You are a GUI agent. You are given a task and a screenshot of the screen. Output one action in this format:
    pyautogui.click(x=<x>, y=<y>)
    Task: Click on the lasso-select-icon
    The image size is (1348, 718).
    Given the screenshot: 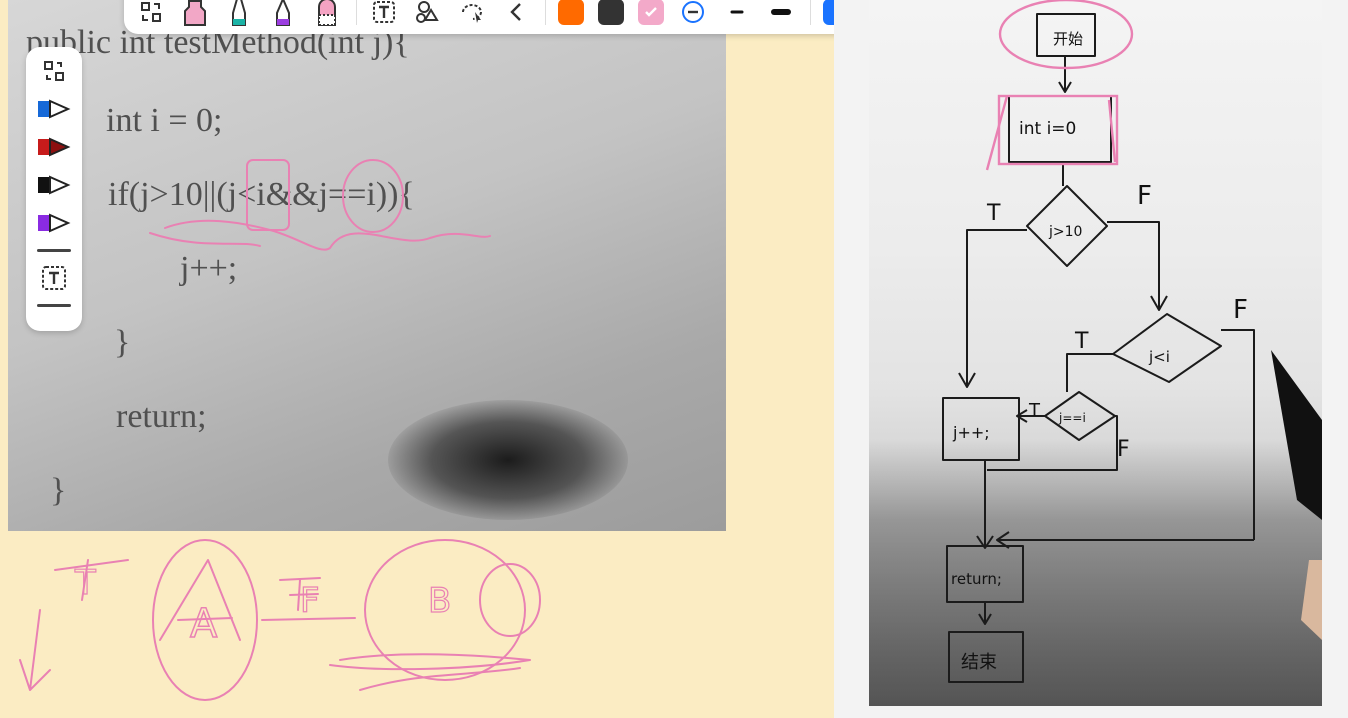 What is the action you would take?
    pyautogui.click(x=472, y=13)
    